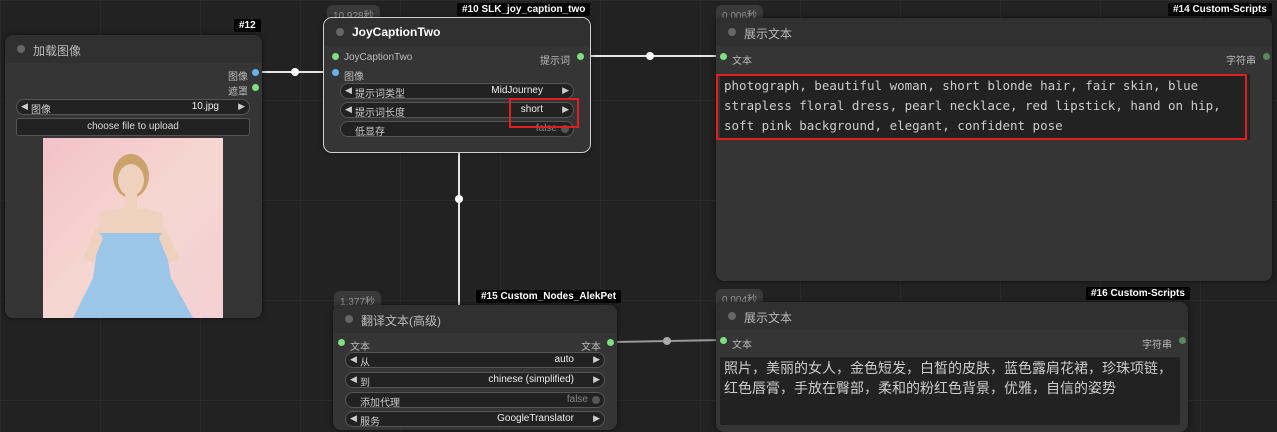  Describe the element at coordinates (610, 342) in the screenshot. I see `output-text-slot` at that location.